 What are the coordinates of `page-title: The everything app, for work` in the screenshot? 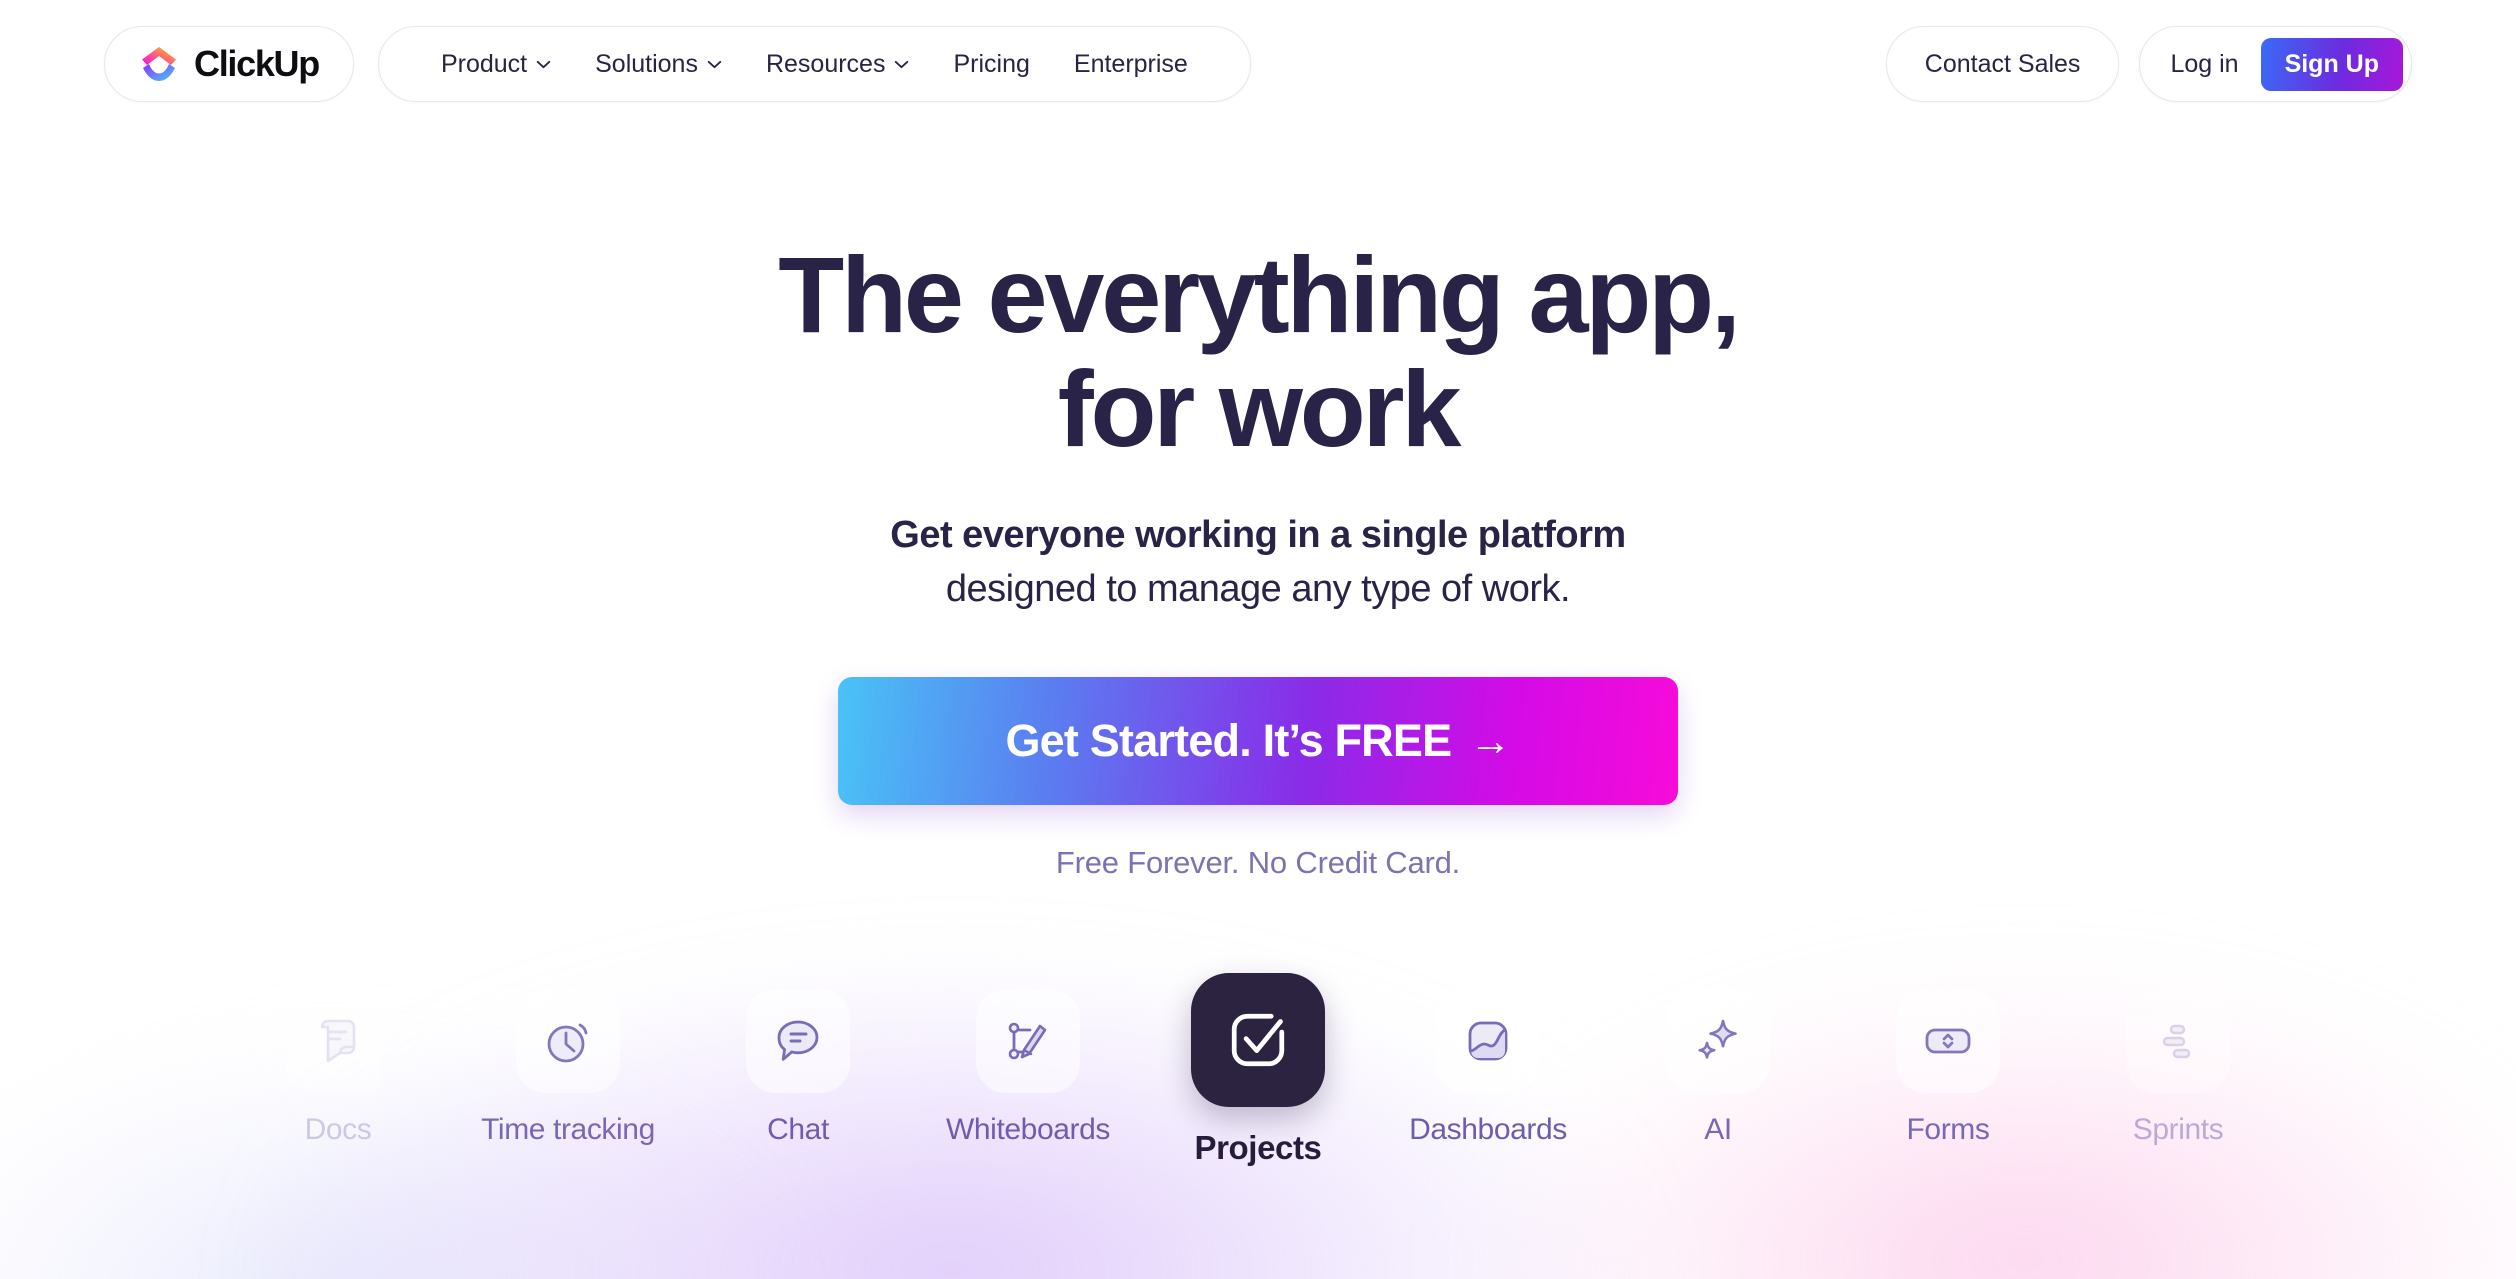 It's located at (1259, 353).